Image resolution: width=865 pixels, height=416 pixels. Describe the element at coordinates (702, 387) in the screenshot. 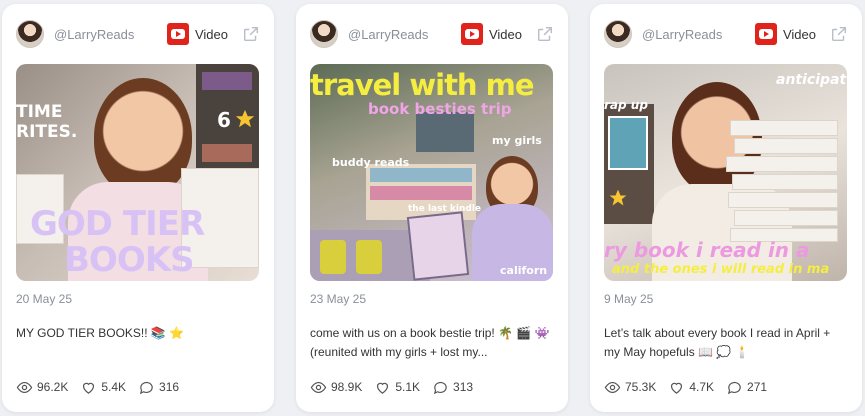

I see `likes-count: 4.7K` at that location.